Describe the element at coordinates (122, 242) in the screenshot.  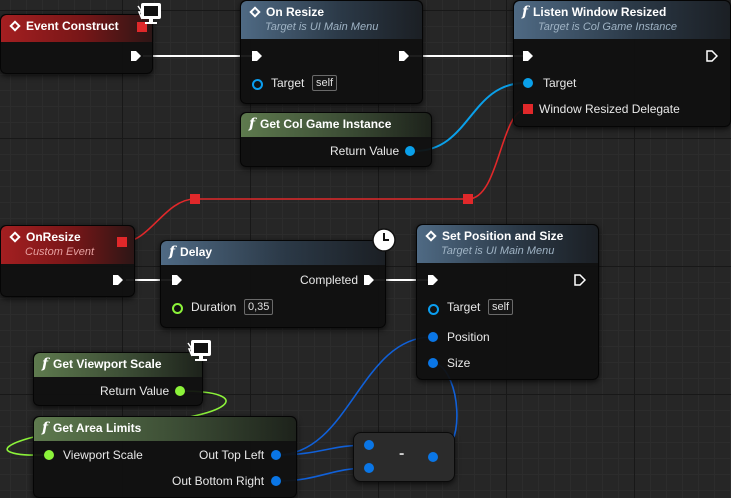
I see `on-resize-event-delegate-pin` at that location.